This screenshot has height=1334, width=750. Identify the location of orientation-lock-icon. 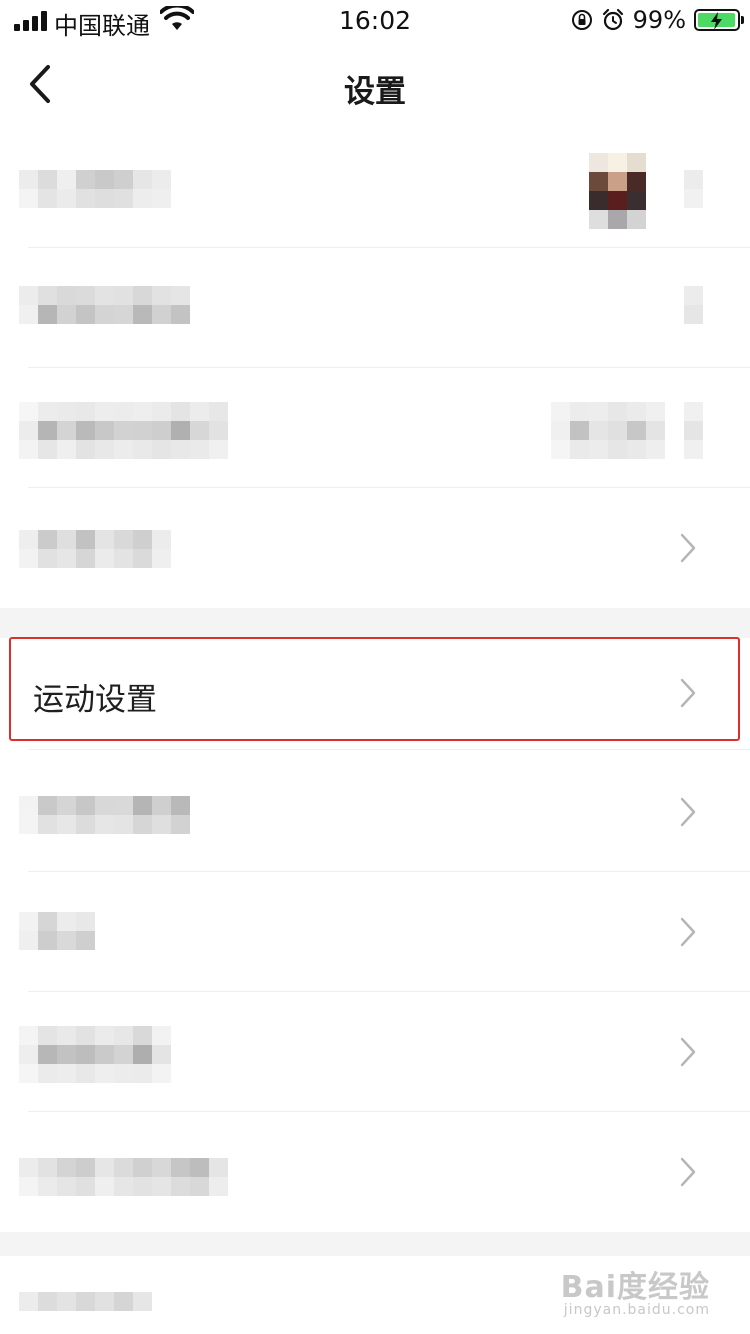
(581, 20).